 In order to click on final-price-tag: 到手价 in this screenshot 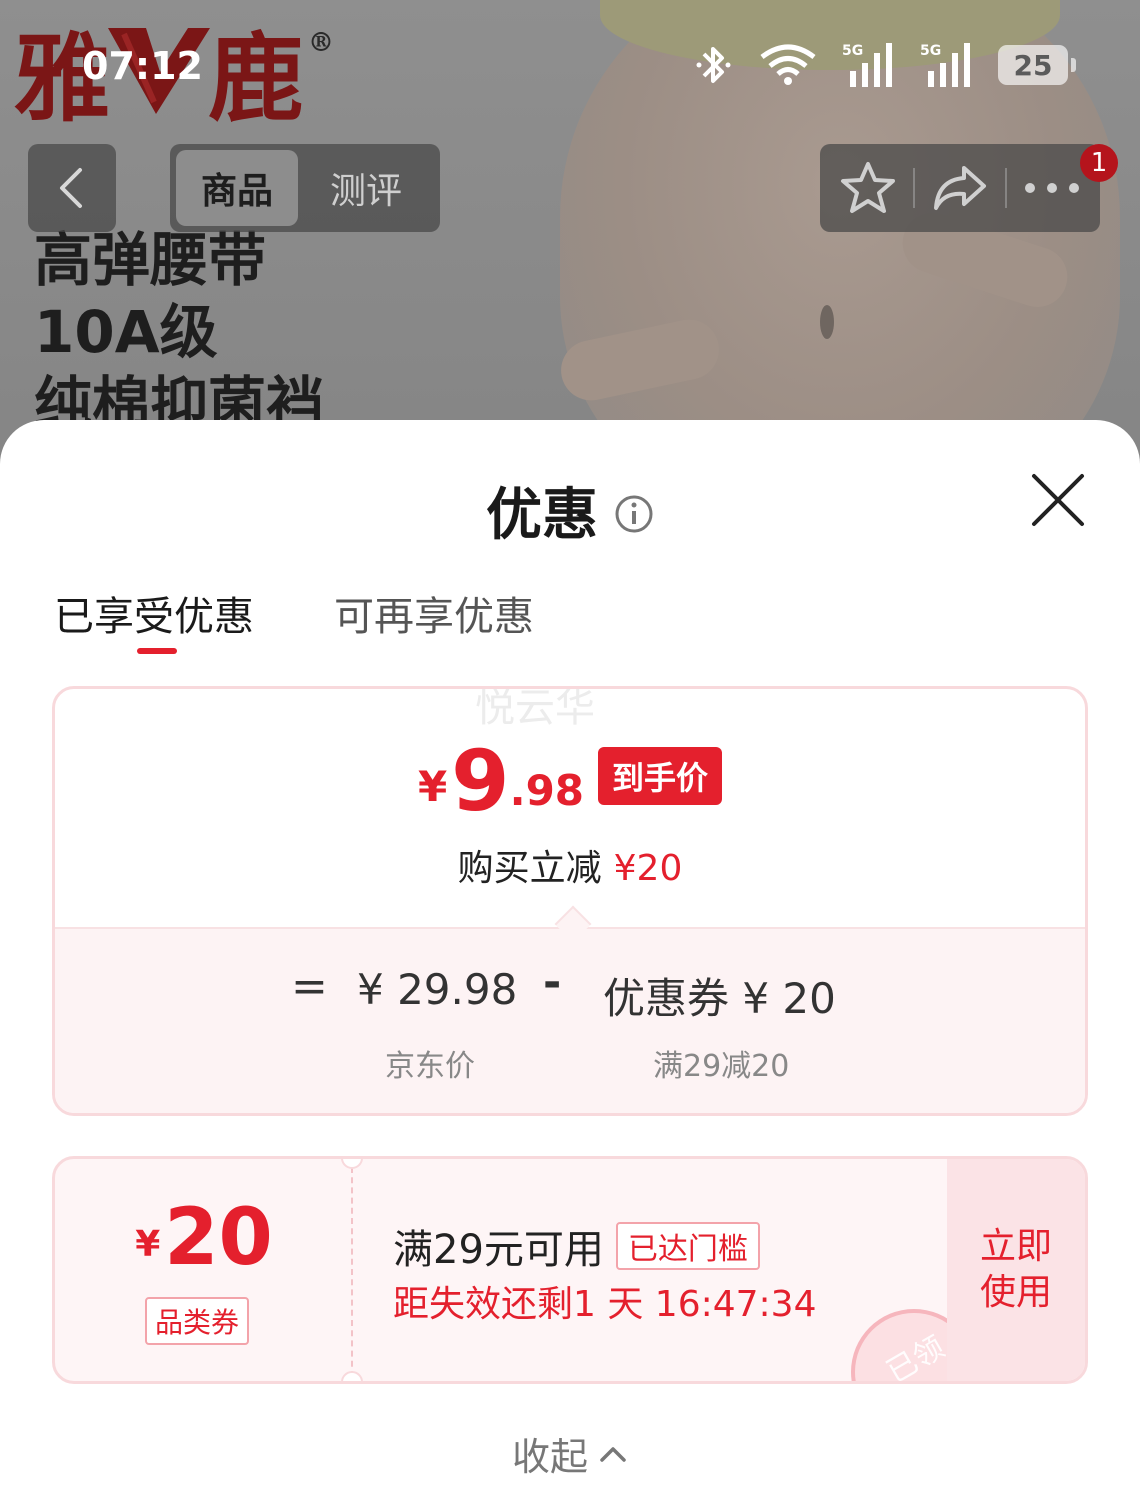, I will do `click(660, 776)`.